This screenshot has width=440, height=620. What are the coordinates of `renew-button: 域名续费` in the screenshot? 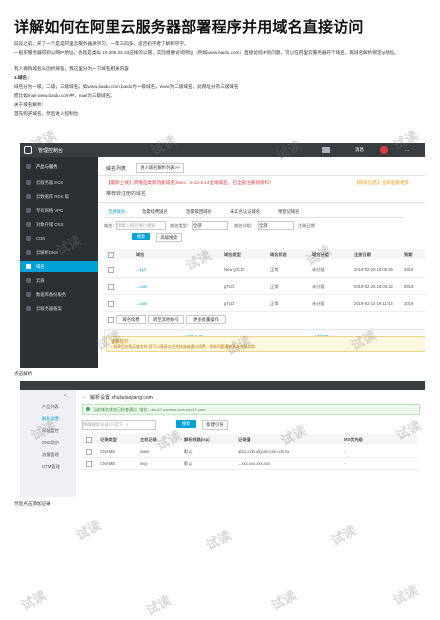 It's located at (131, 319).